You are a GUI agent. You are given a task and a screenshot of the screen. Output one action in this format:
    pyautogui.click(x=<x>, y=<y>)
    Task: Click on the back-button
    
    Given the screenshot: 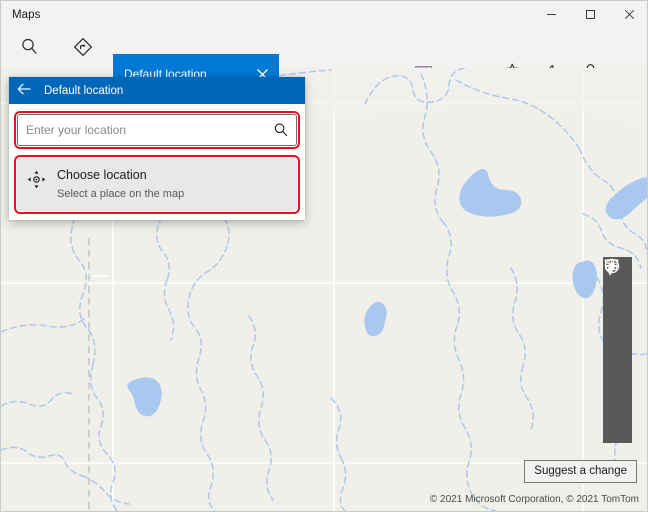 What is the action you would take?
    pyautogui.click(x=24, y=90)
    